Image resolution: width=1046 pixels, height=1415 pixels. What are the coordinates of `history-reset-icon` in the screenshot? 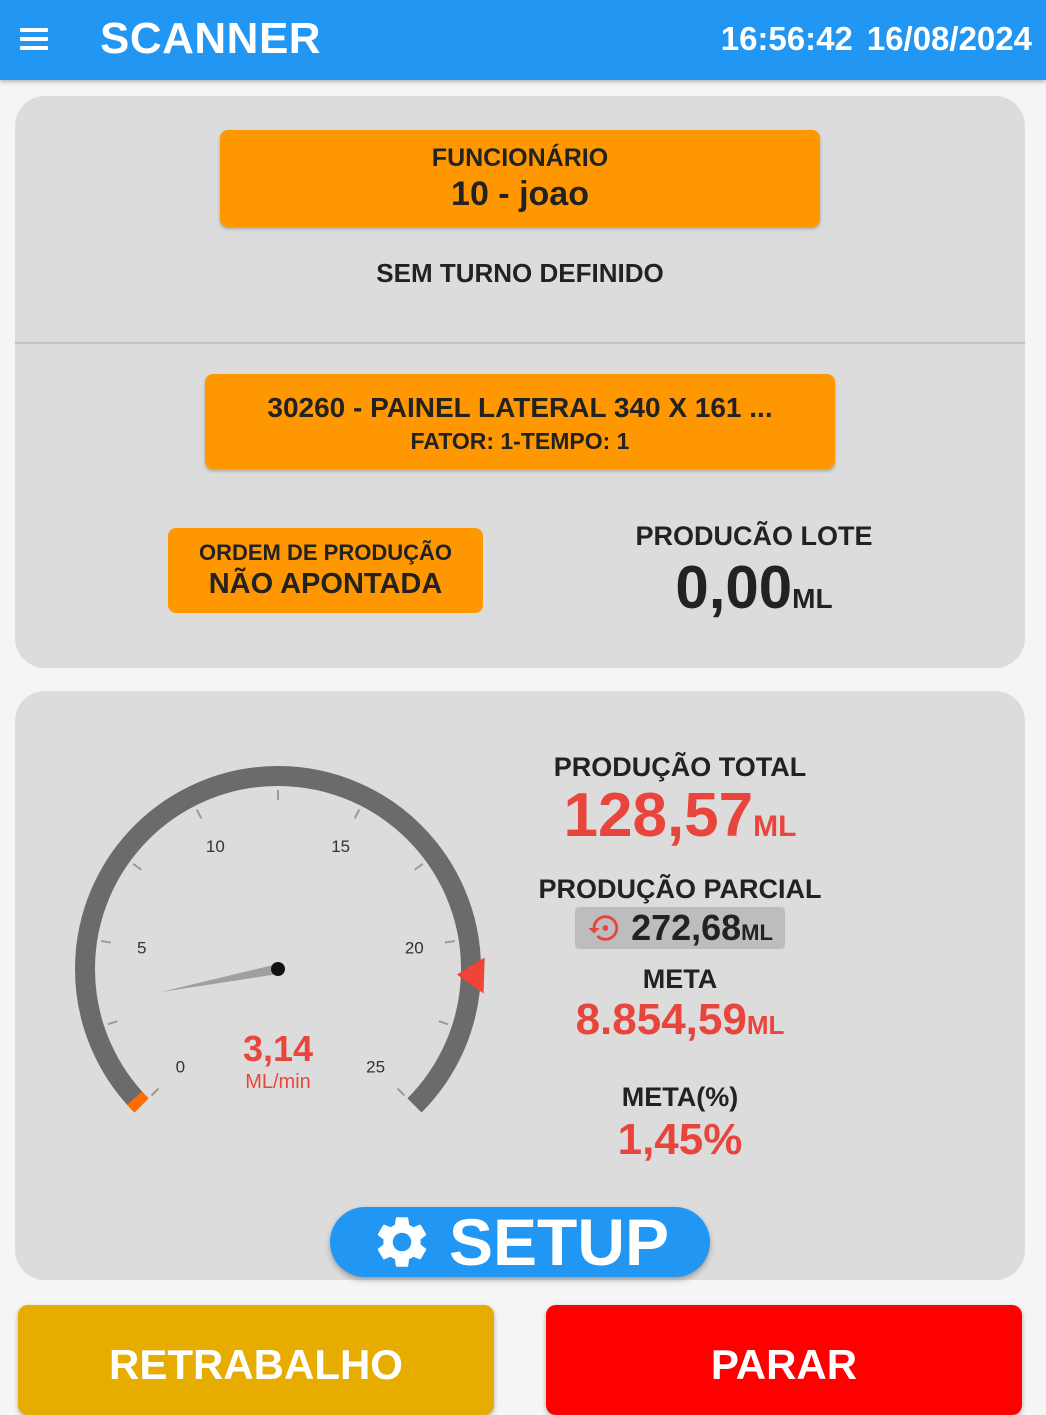 It's located at (603, 928).